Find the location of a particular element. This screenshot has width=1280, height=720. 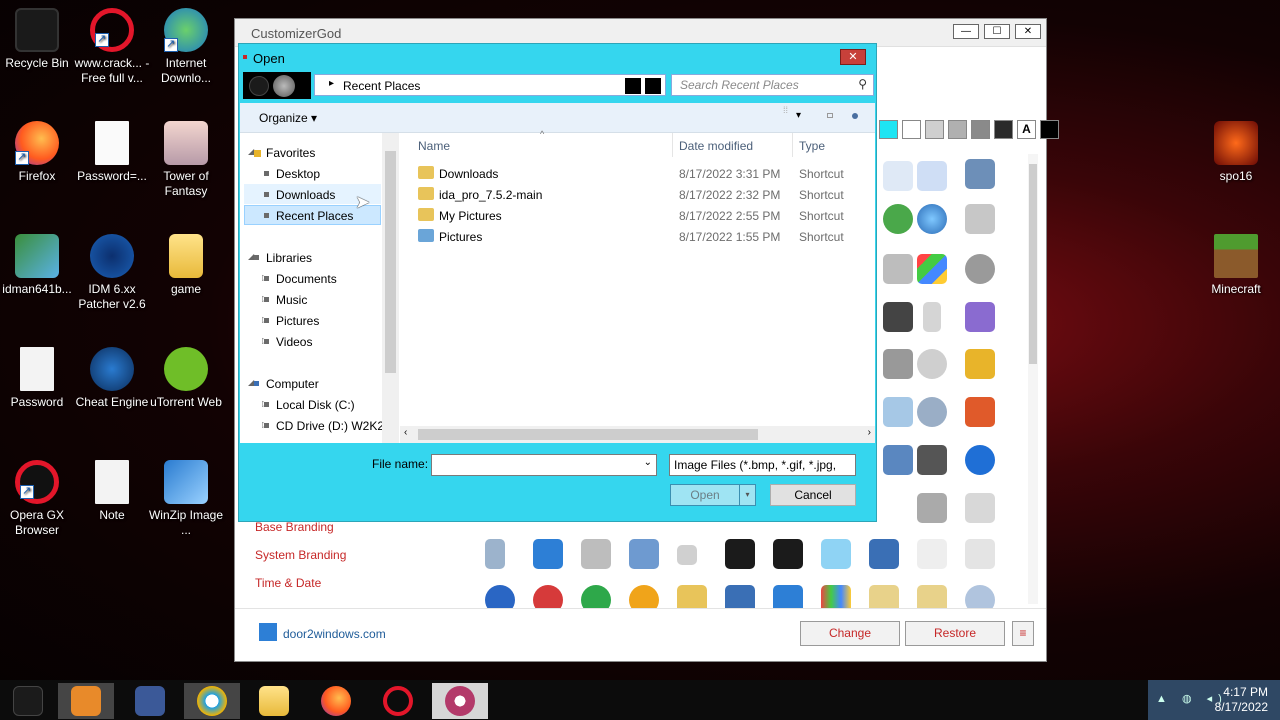

network-globe-icon is located at coordinates (932, 219).